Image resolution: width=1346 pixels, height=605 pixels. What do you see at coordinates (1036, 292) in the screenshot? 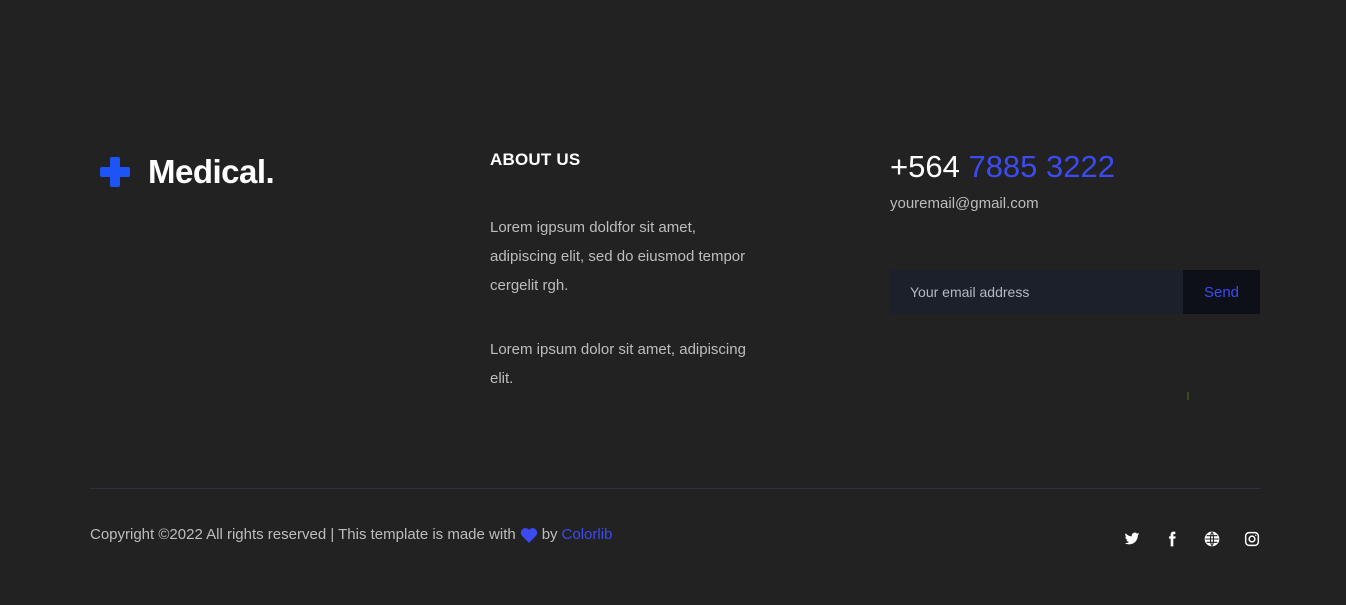
I see `email-input` at bounding box center [1036, 292].